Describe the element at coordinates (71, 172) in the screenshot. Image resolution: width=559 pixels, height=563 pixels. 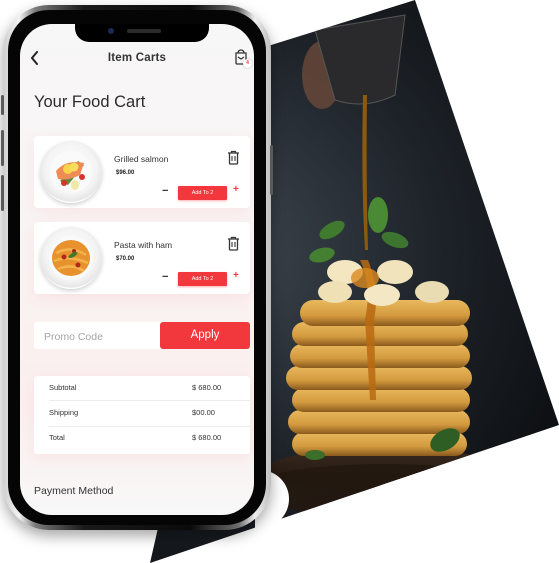
I see `grilled-salmon-image` at that location.